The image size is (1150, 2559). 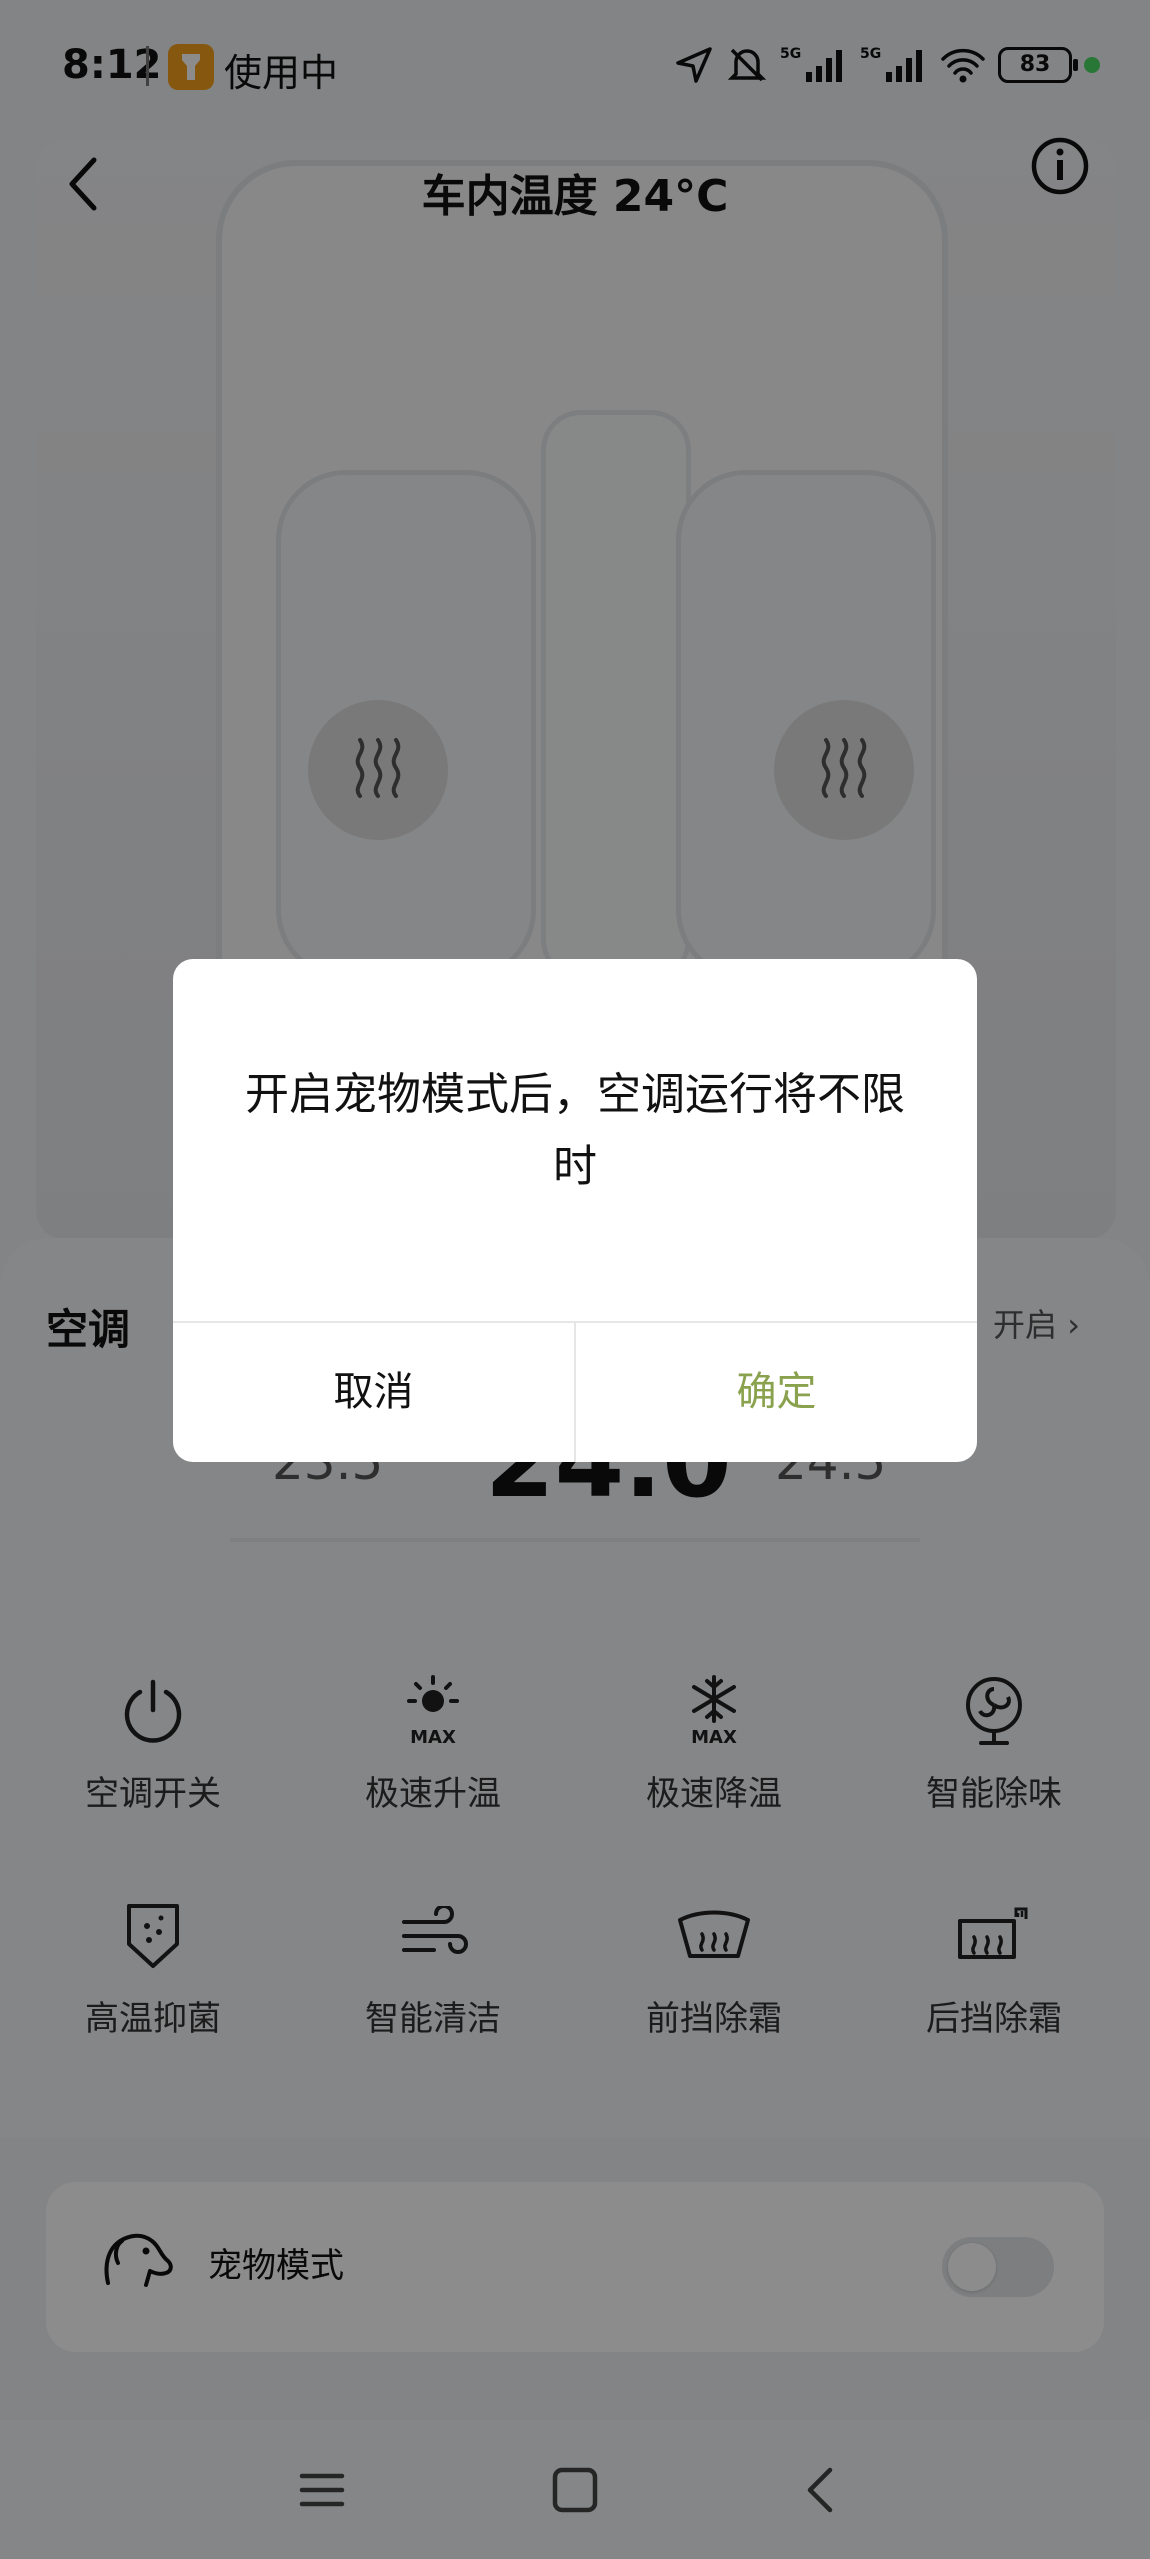 What do you see at coordinates (575, 1210) in the screenshot?
I see `pet-mode-confirm-dialog: 开启宠物模式后，空调运行将不限时 取消 确定` at bounding box center [575, 1210].